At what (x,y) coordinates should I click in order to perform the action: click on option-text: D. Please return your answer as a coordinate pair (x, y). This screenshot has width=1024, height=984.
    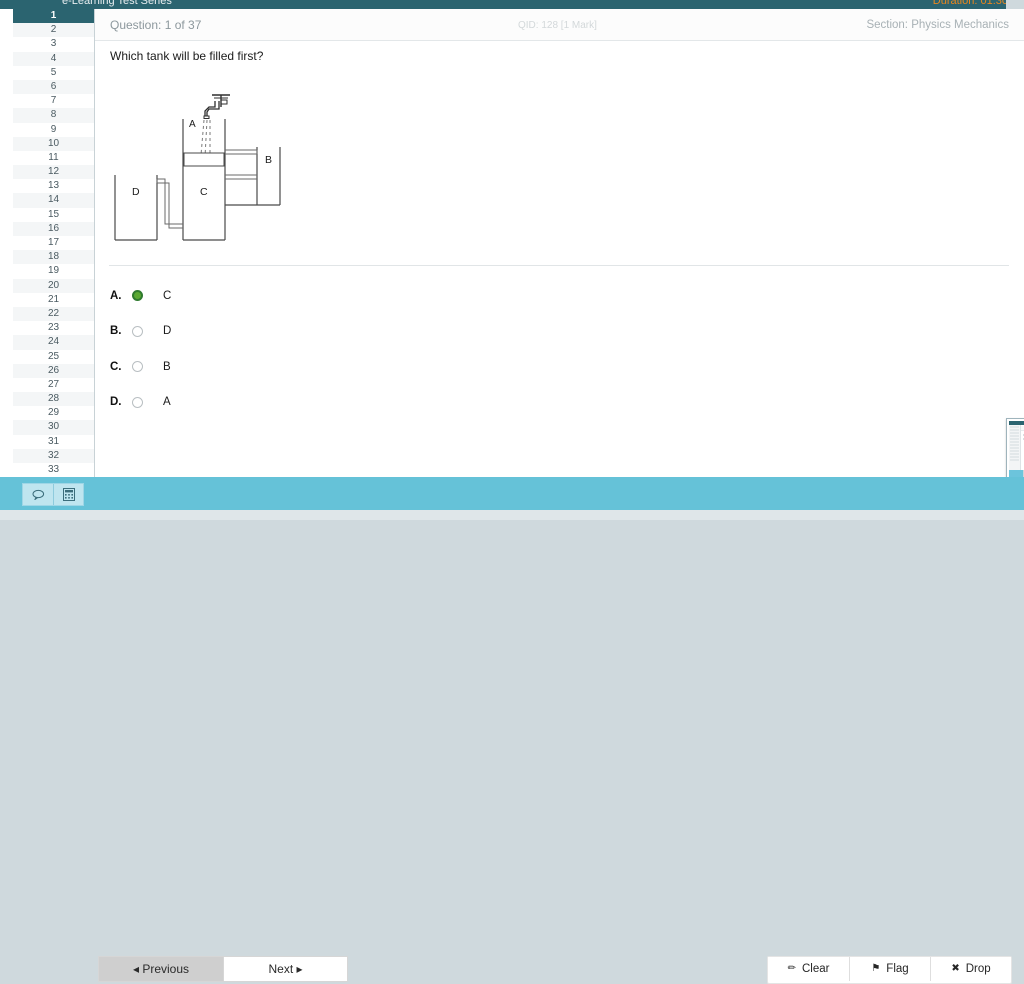
    Looking at the image, I should click on (167, 331).